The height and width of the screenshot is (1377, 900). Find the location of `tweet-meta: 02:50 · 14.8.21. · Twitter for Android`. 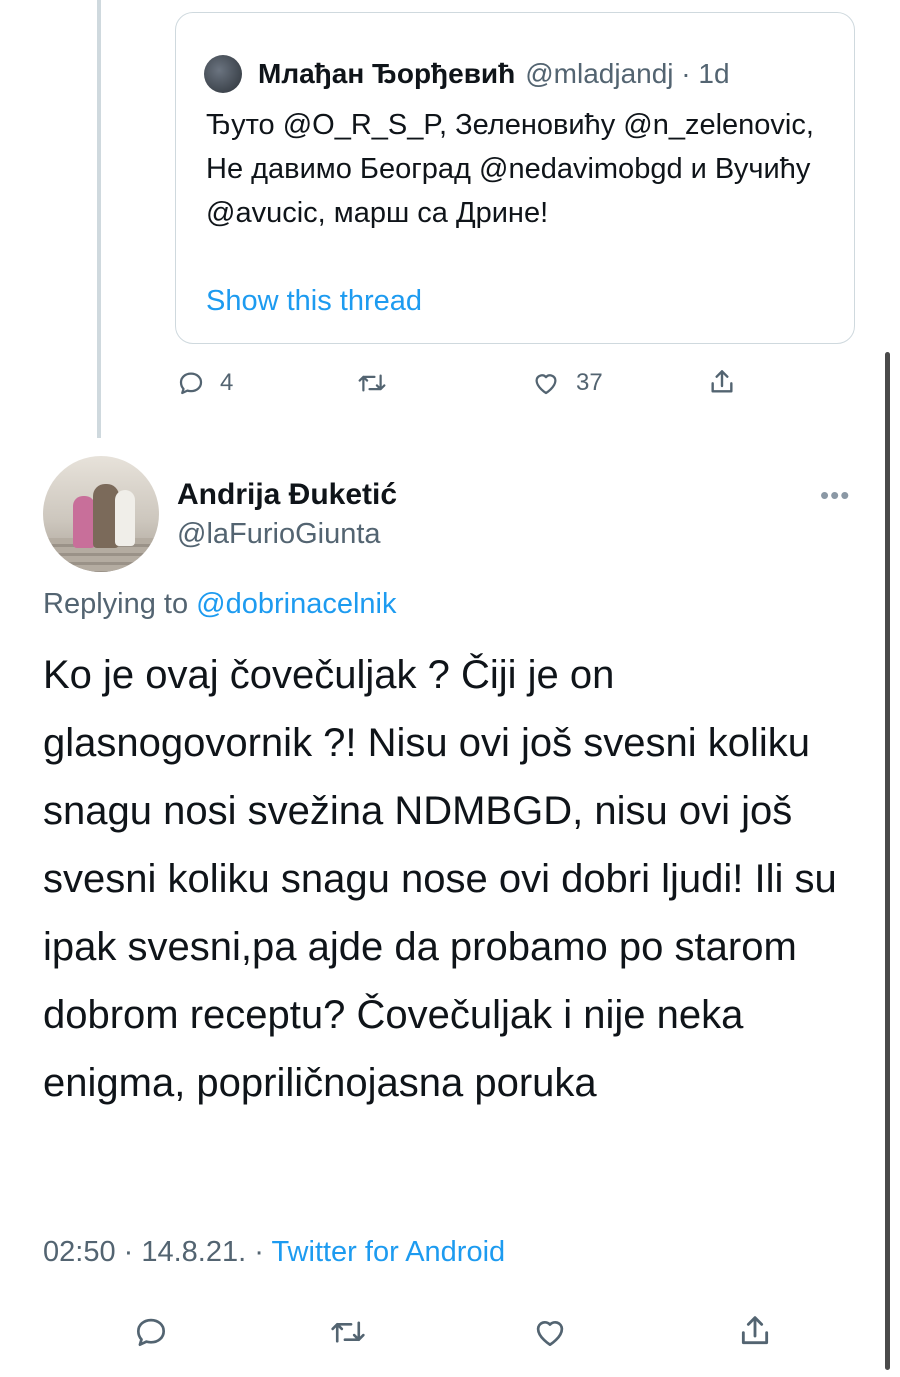

tweet-meta: 02:50 · 14.8.21. · Twitter for Android is located at coordinates (274, 1252).